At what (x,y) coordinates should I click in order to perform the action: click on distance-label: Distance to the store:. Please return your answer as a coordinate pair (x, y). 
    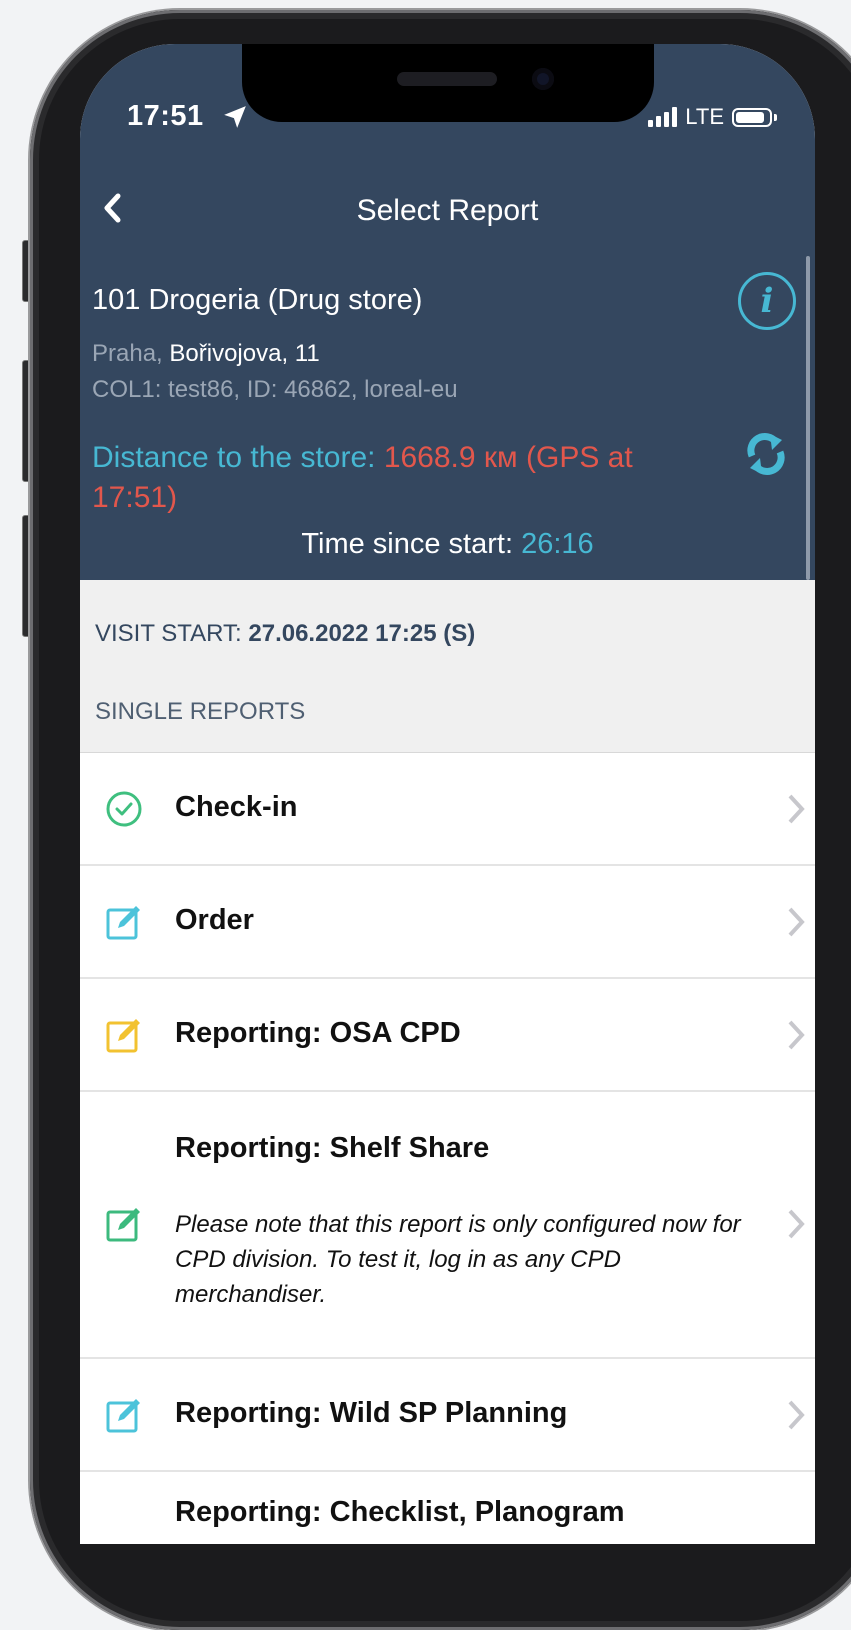
    Looking at the image, I should click on (238, 457).